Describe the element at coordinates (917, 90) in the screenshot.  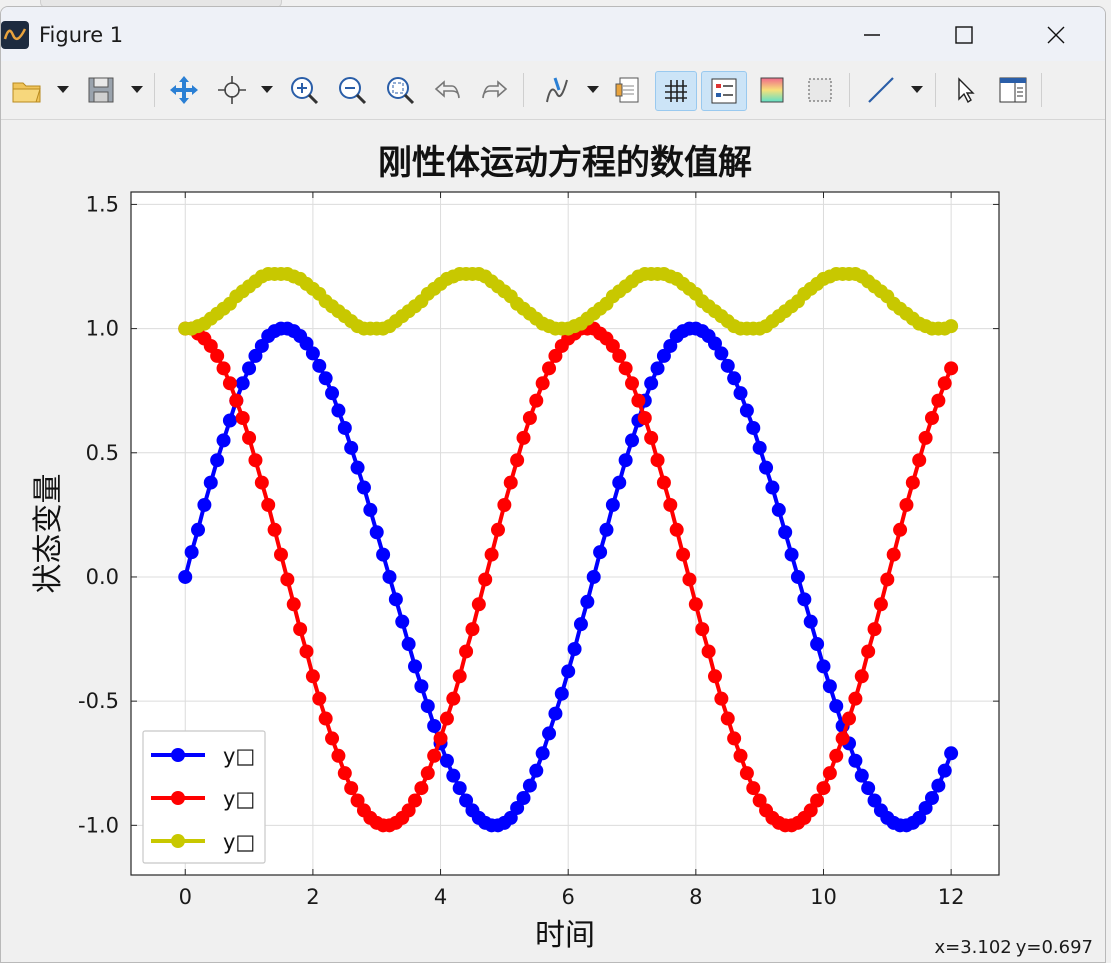
I see `line-dropdown-icon` at that location.